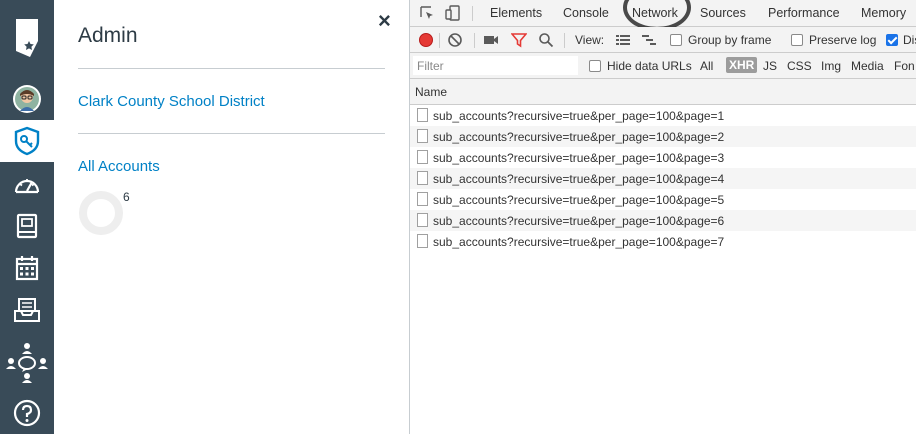  I want to click on global-navigation, so click(27, 217).